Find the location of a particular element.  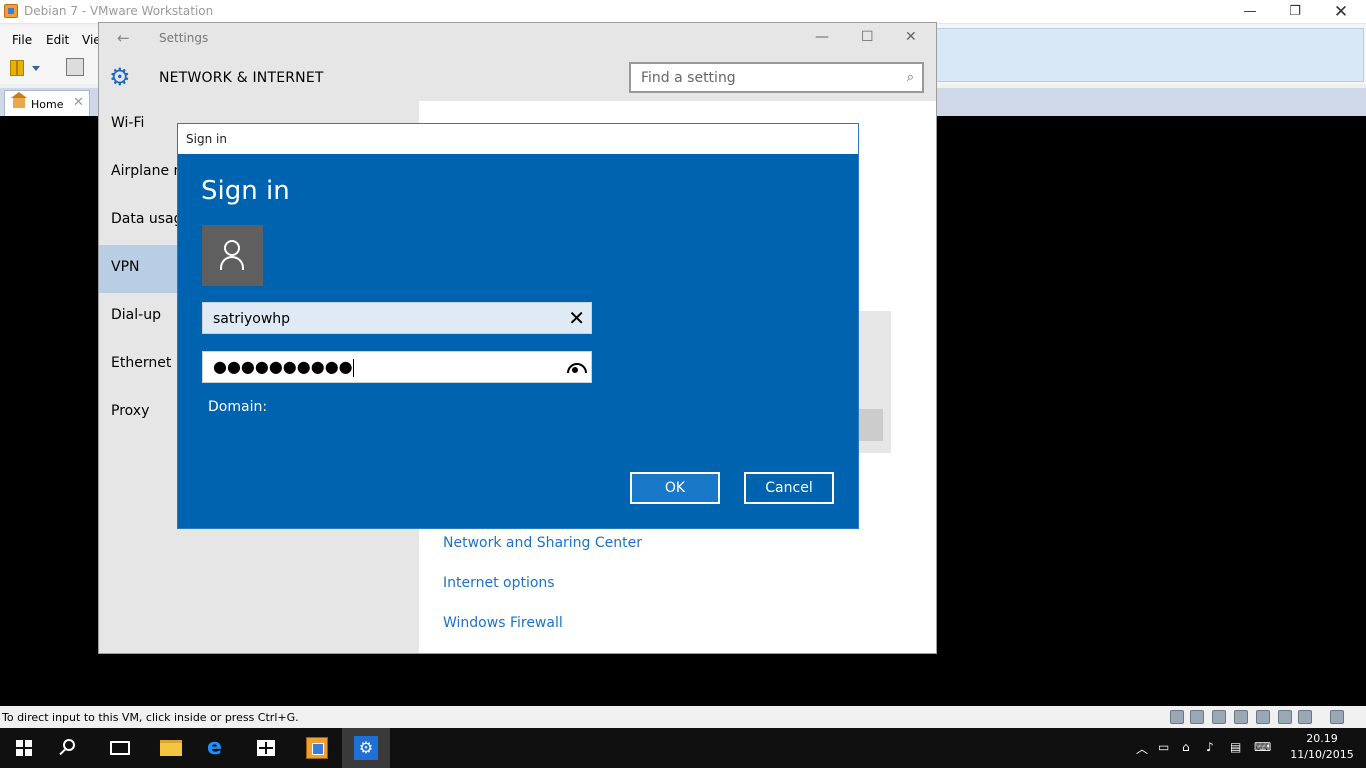

user-icon is located at coordinates (232, 248).